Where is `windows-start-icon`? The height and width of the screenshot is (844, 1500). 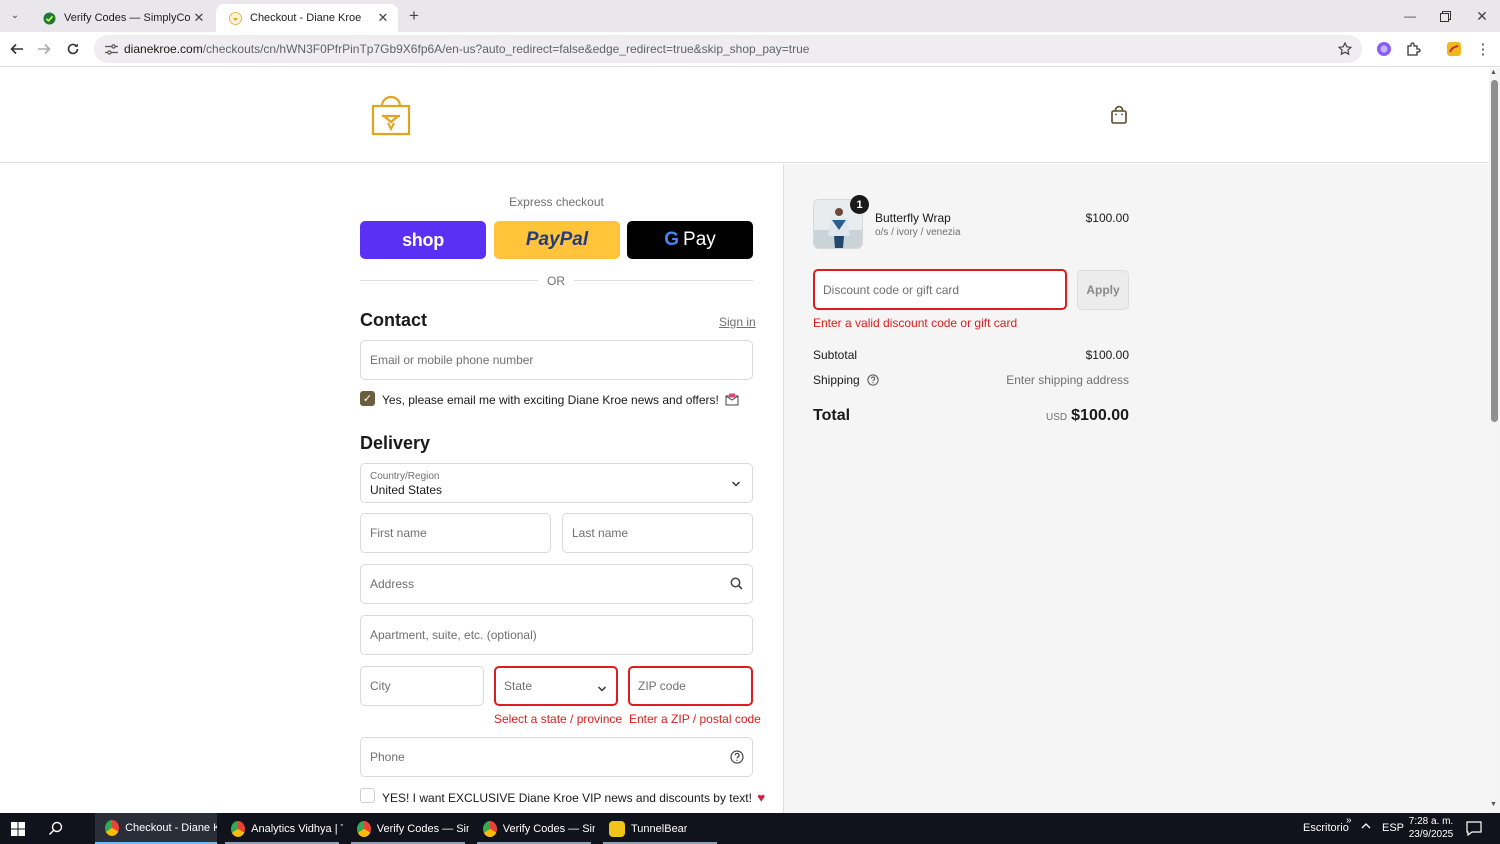
windows-start-icon is located at coordinates (18, 830).